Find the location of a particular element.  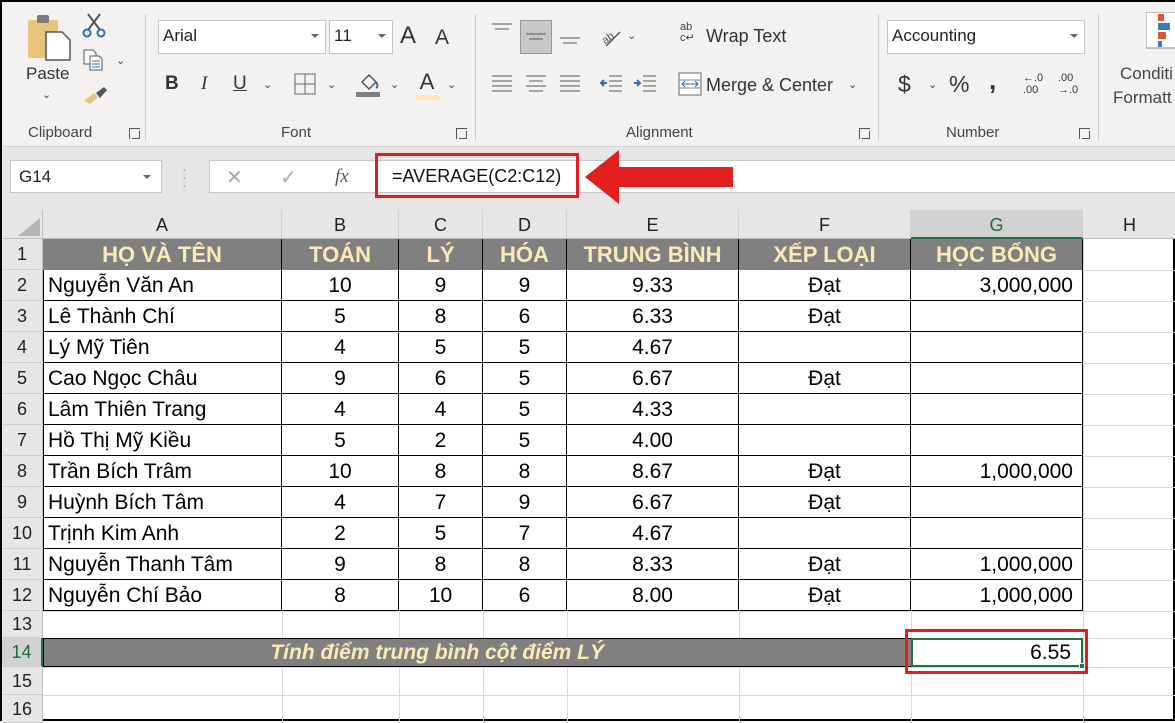

align-left-icon is located at coordinates (502, 85).